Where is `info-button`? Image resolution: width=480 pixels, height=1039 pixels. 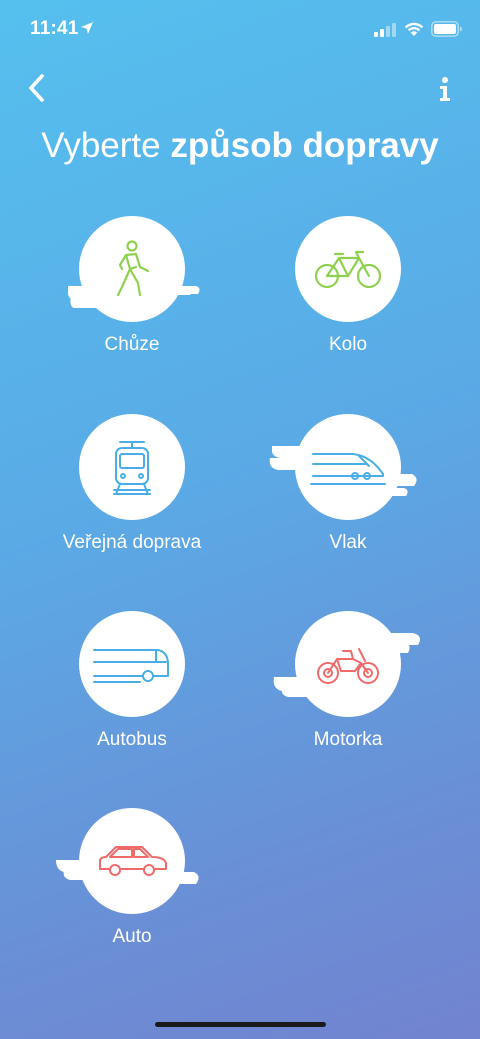 info-button is located at coordinates (445, 89).